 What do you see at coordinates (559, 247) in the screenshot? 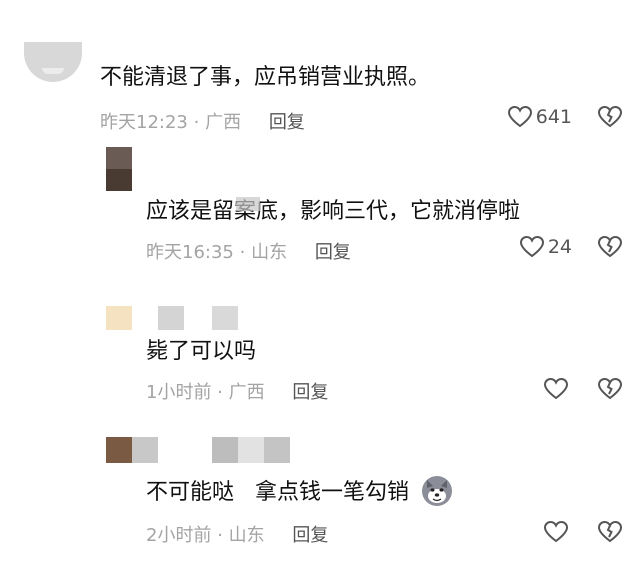
I see `like-count: 24` at bounding box center [559, 247].